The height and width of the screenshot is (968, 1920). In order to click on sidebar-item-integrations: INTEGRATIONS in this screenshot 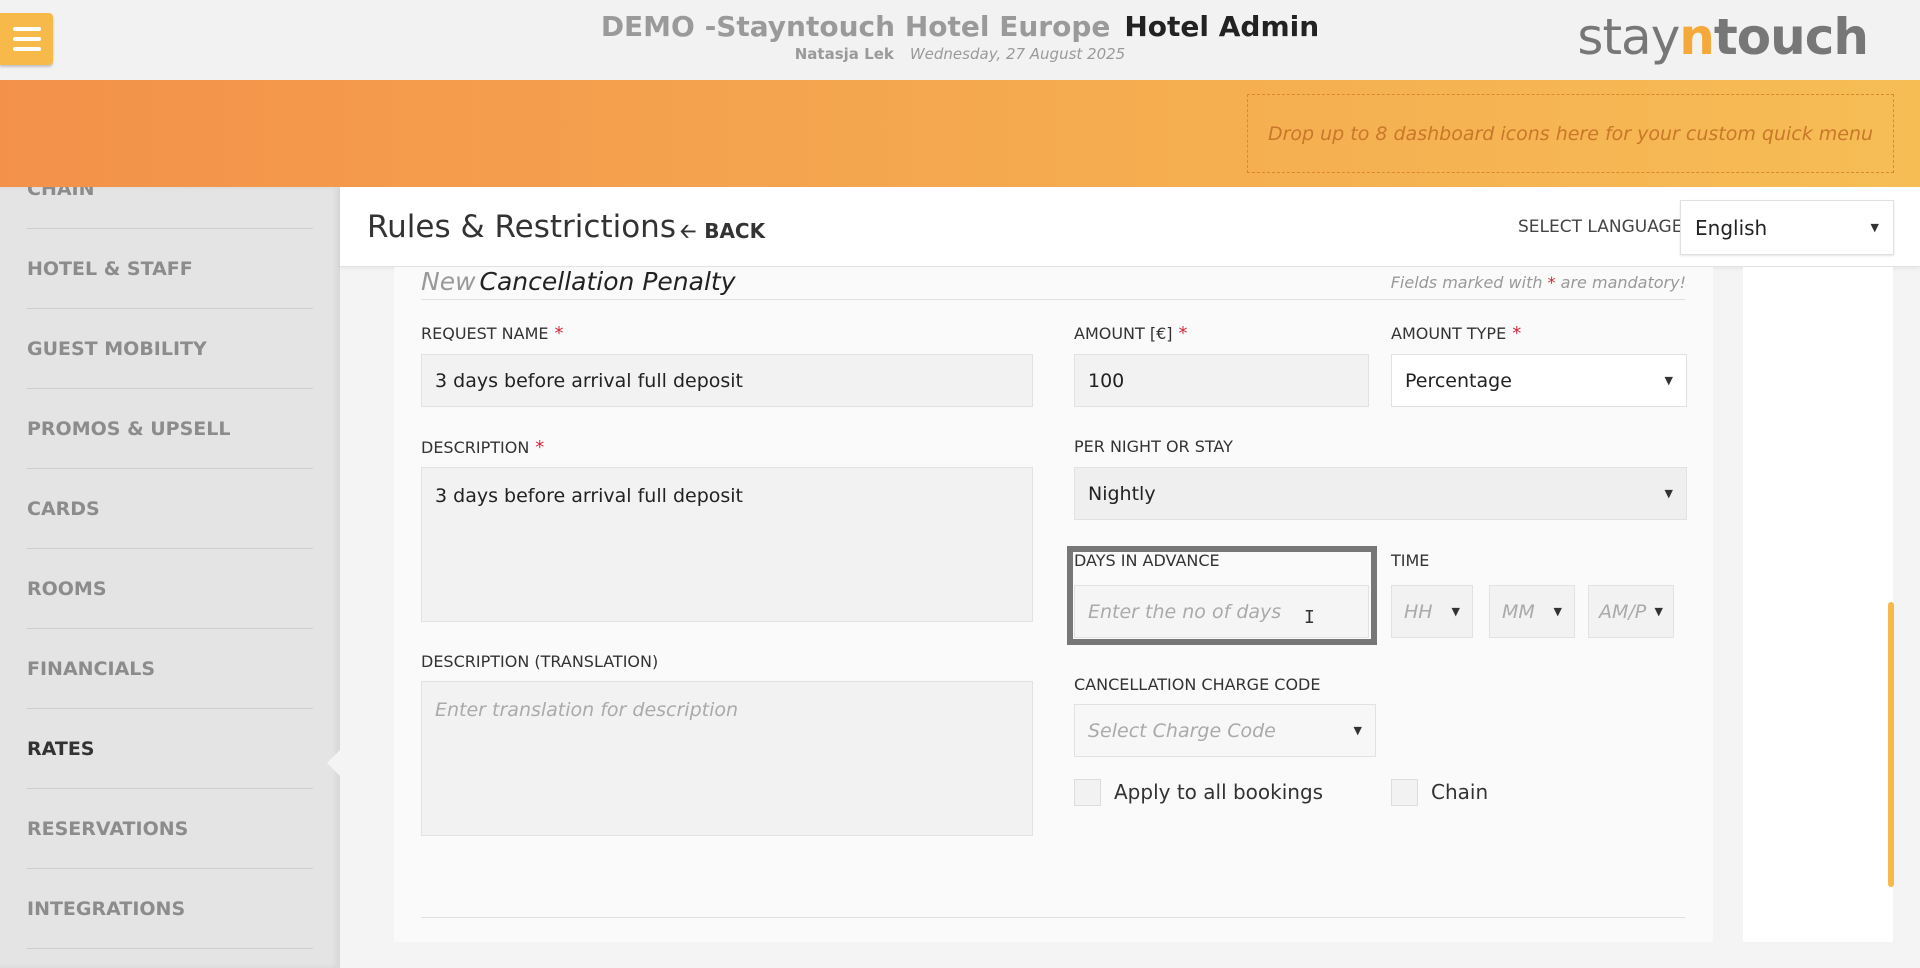, I will do `click(170, 909)`.